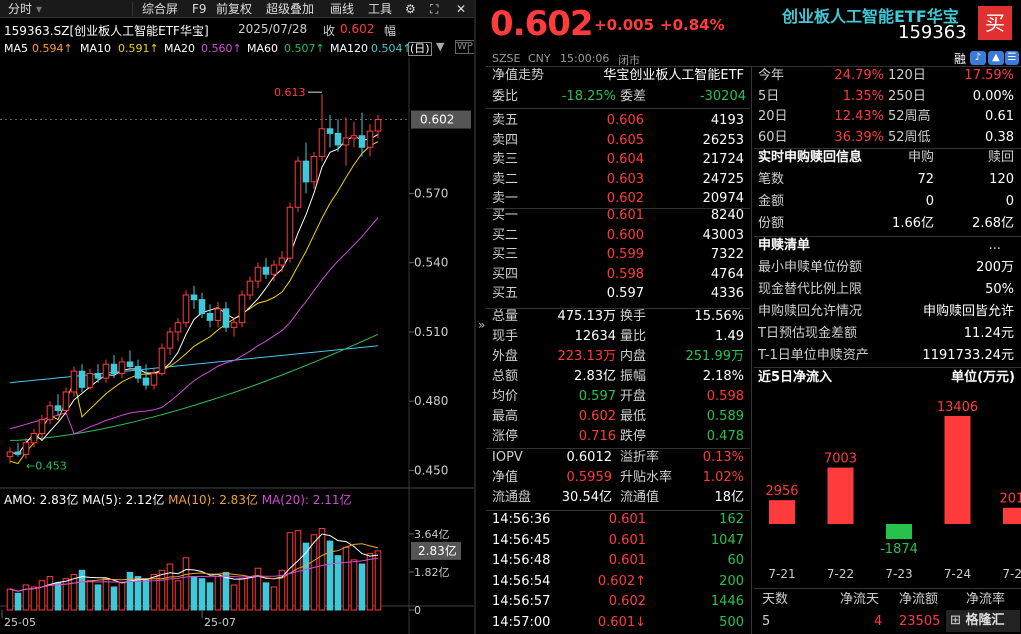 The height and width of the screenshot is (634, 1021). I want to click on amplitude-label: 幅, so click(390, 31).